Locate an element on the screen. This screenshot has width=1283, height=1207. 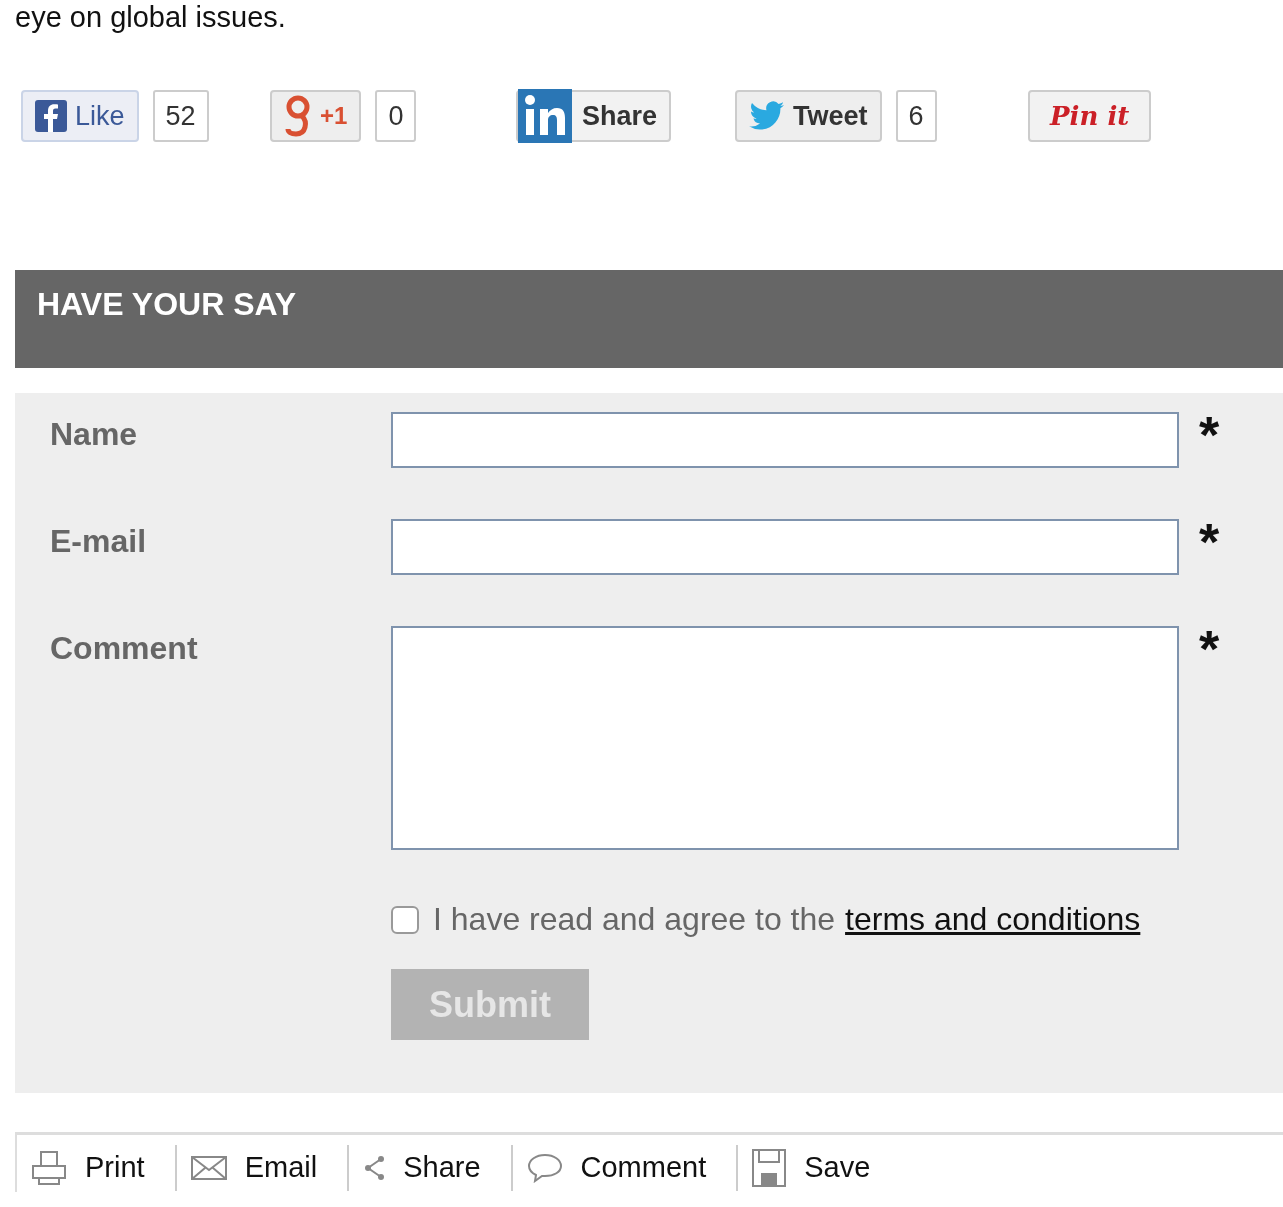
terms-link: terms and conditions is located at coordinates (993, 919).